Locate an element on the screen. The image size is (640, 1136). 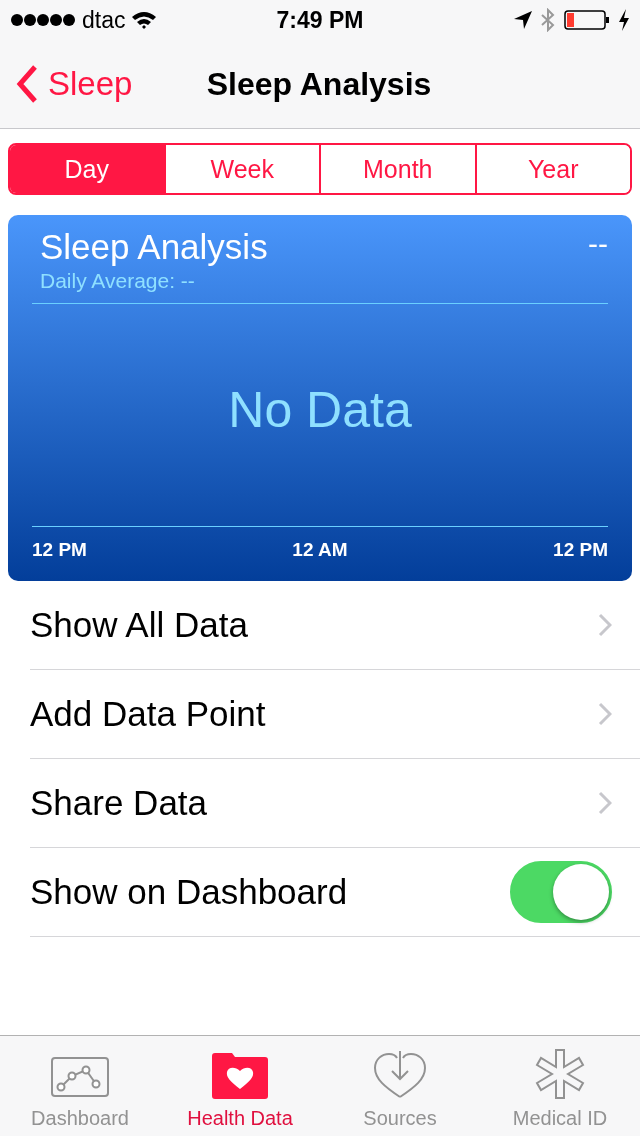
no-data-text: No Data is located at coordinates (320, 410).